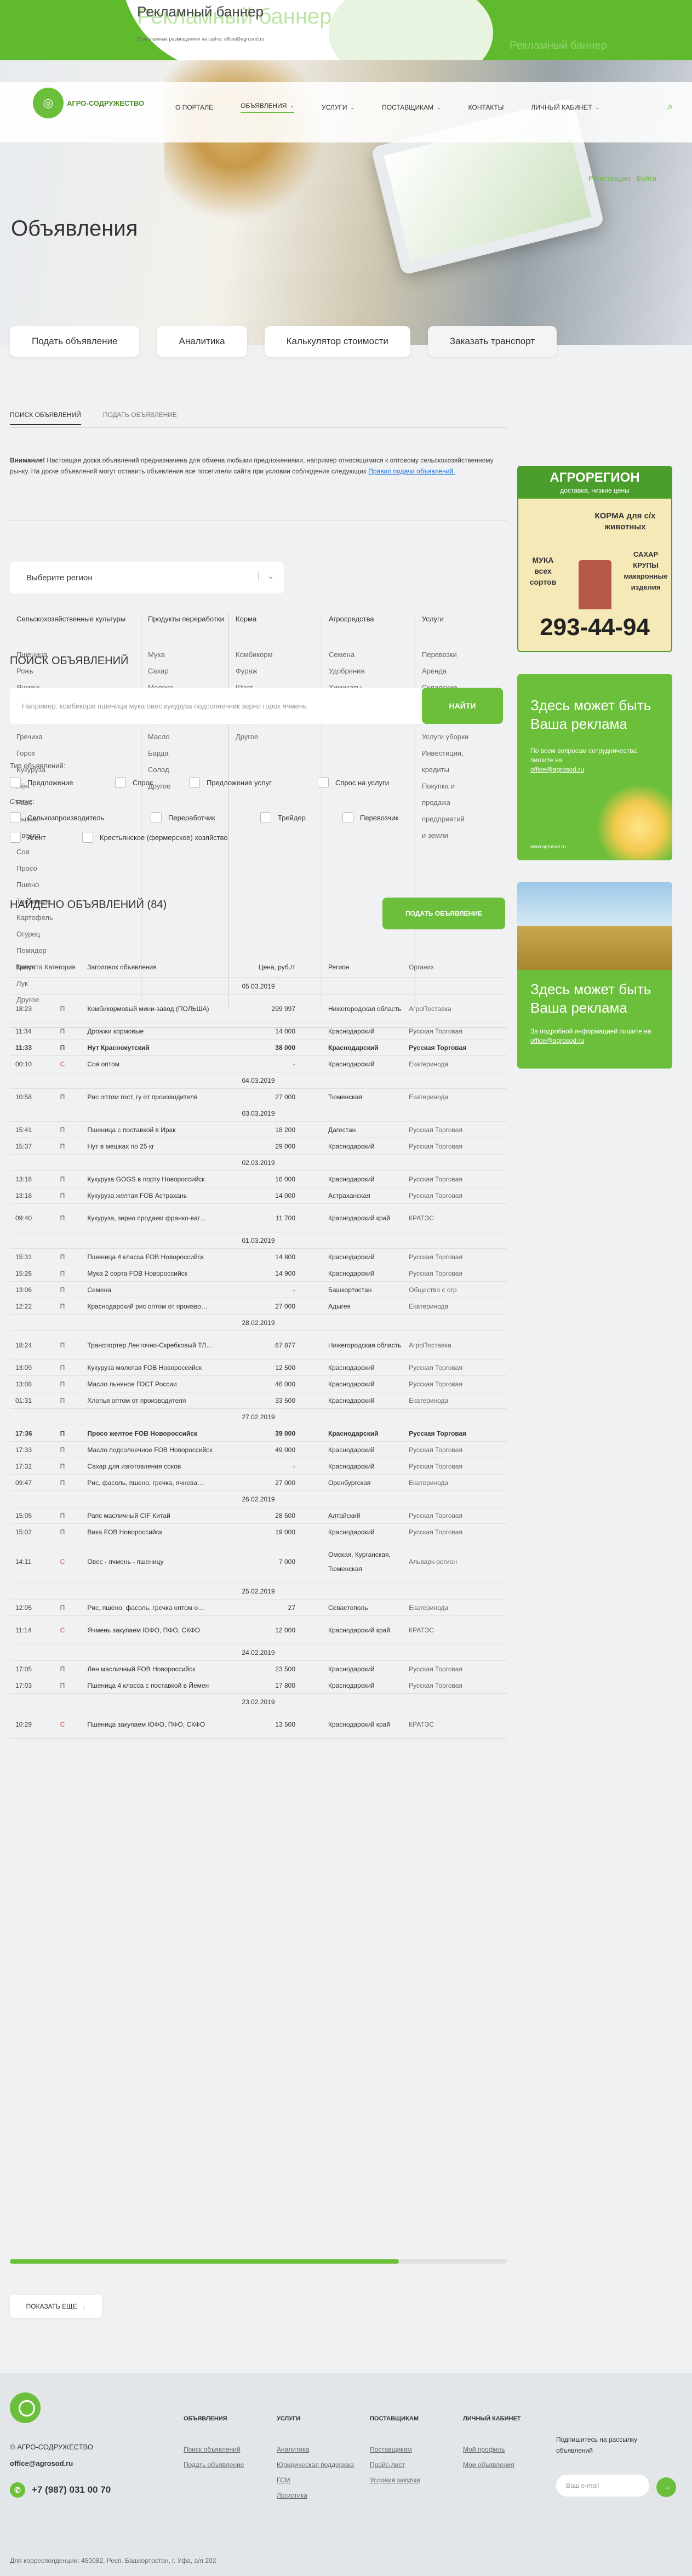  What do you see at coordinates (258, 1290) in the screenshot?
I see `table-row: 13:06 П Семена - Башкортостан Общество с огр` at bounding box center [258, 1290].